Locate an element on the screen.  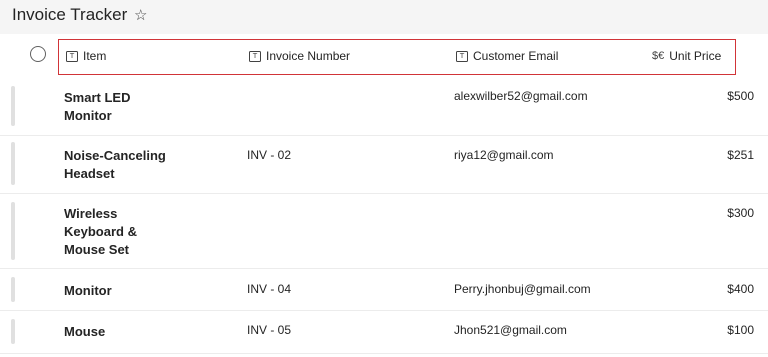
invoice-number-cell: INV - 02 is located at coordinates (269, 155).